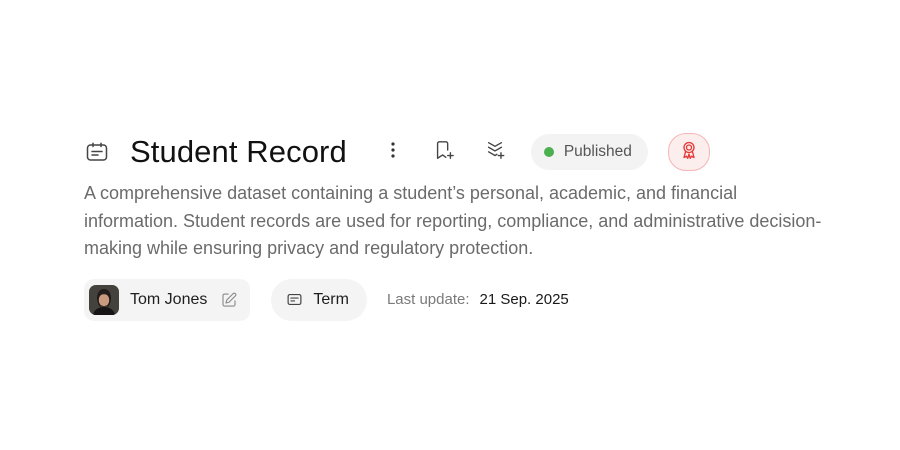 The height and width of the screenshot is (450, 900). I want to click on more-vertical-icon, so click(393, 152).